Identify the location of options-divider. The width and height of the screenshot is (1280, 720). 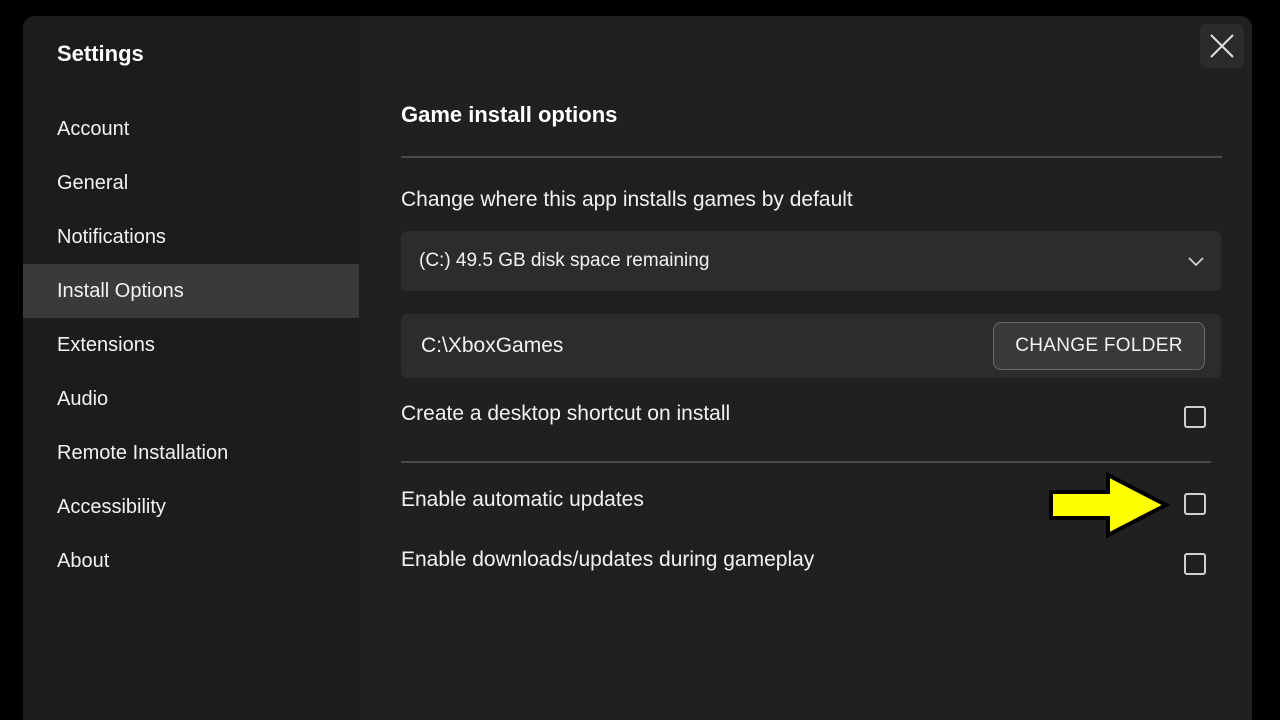
(806, 462).